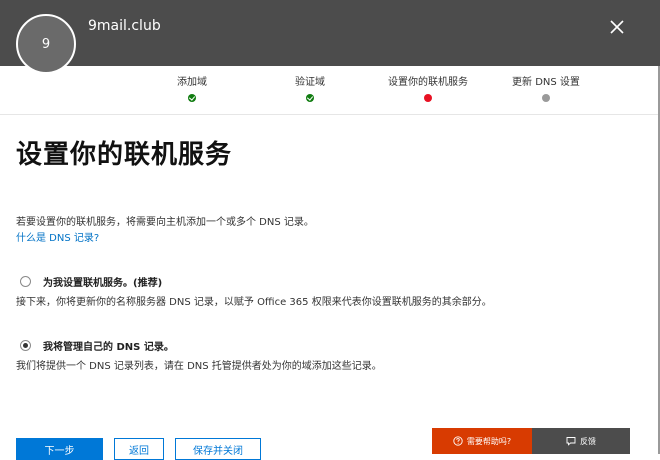  Describe the element at coordinates (546, 82) in the screenshot. I see `step-label: 更新 DNS 设置` at that location.